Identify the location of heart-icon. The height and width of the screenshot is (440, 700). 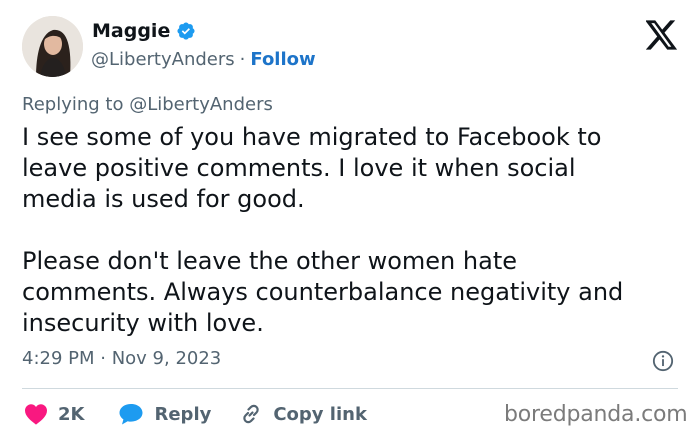
(36, 414).